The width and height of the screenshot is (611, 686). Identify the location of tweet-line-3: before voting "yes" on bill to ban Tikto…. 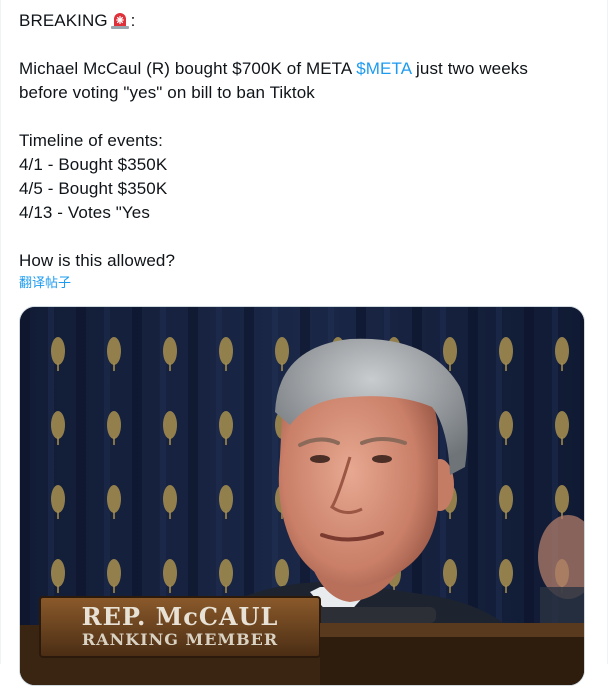
(167, 92).